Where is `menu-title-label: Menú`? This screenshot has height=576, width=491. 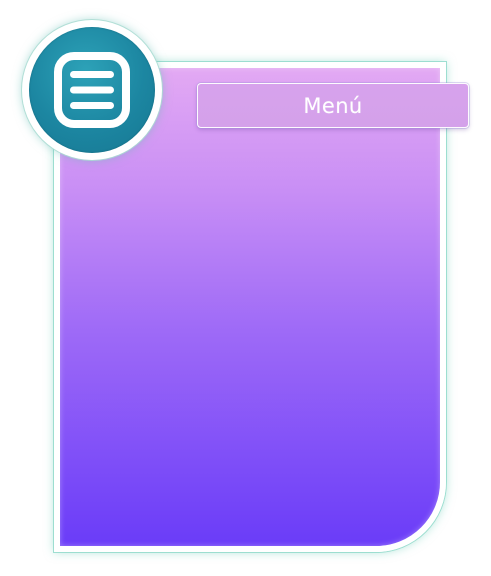 menu-title-label: Menú is located at coordinates (333, 105).